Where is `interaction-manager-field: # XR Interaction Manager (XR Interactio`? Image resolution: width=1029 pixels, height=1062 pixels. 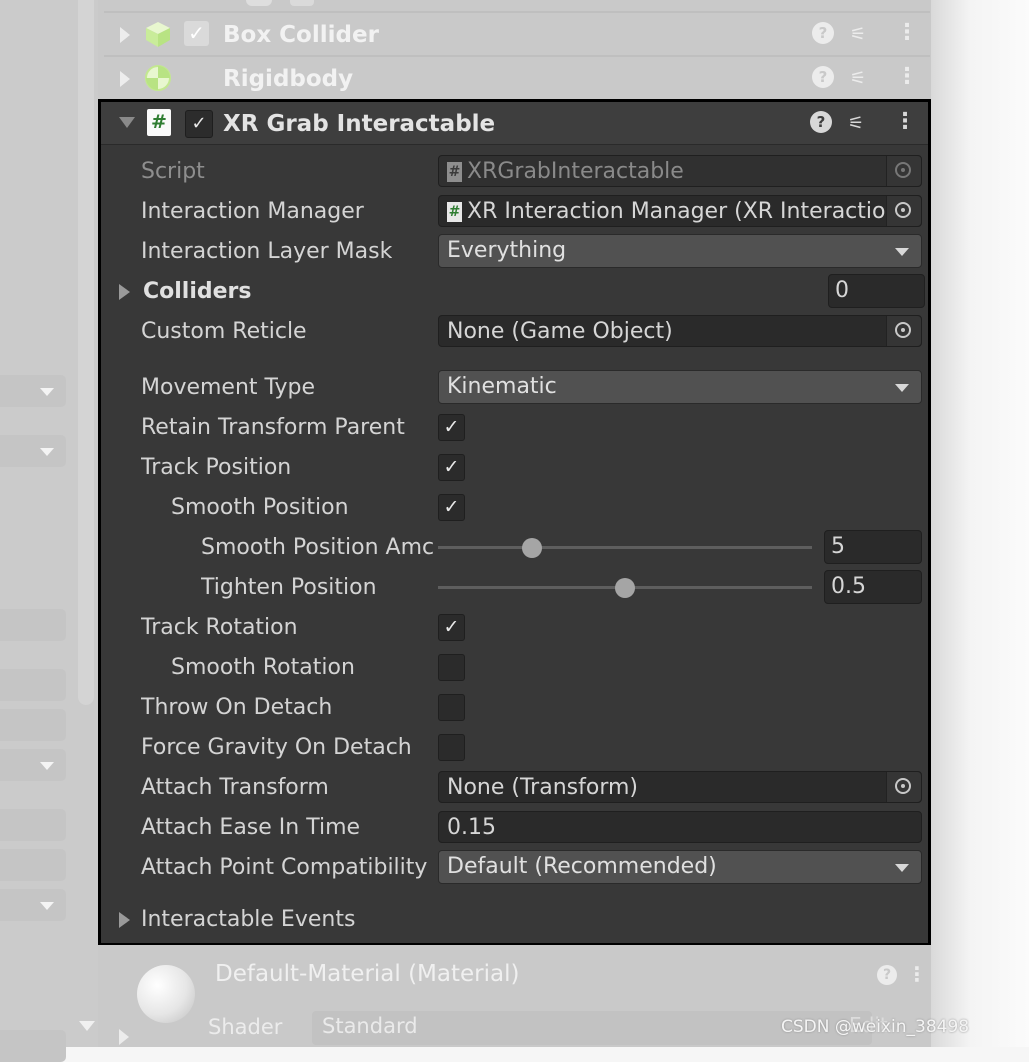
interaction-manager-field: # XR Interaction Manager (XR Interactio is located at coordinates (680, 211).